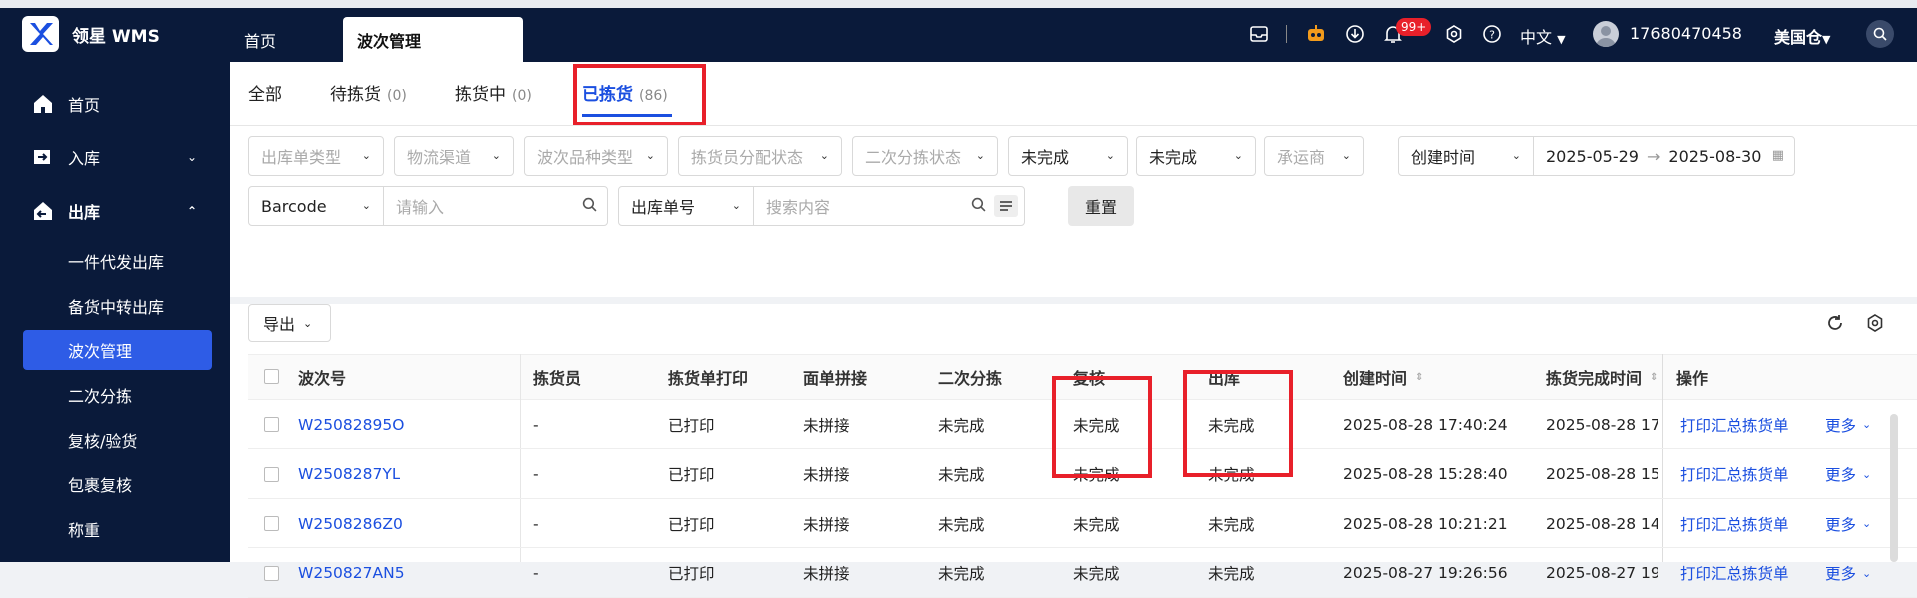  Describe the element at coordinates (1777, 155) in the screenshot. I see `calendar-icon: ▦` at that location.